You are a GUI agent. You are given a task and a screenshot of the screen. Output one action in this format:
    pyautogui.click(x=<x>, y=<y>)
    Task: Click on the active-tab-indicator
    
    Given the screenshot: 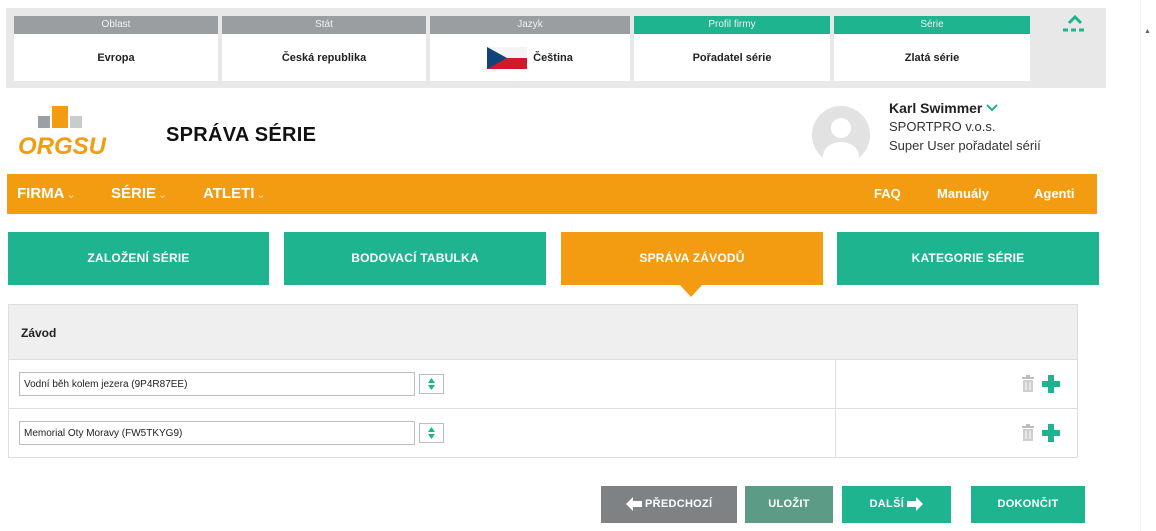 What is the action you would take?
    pyautogui.click(x=691, y=291)
    